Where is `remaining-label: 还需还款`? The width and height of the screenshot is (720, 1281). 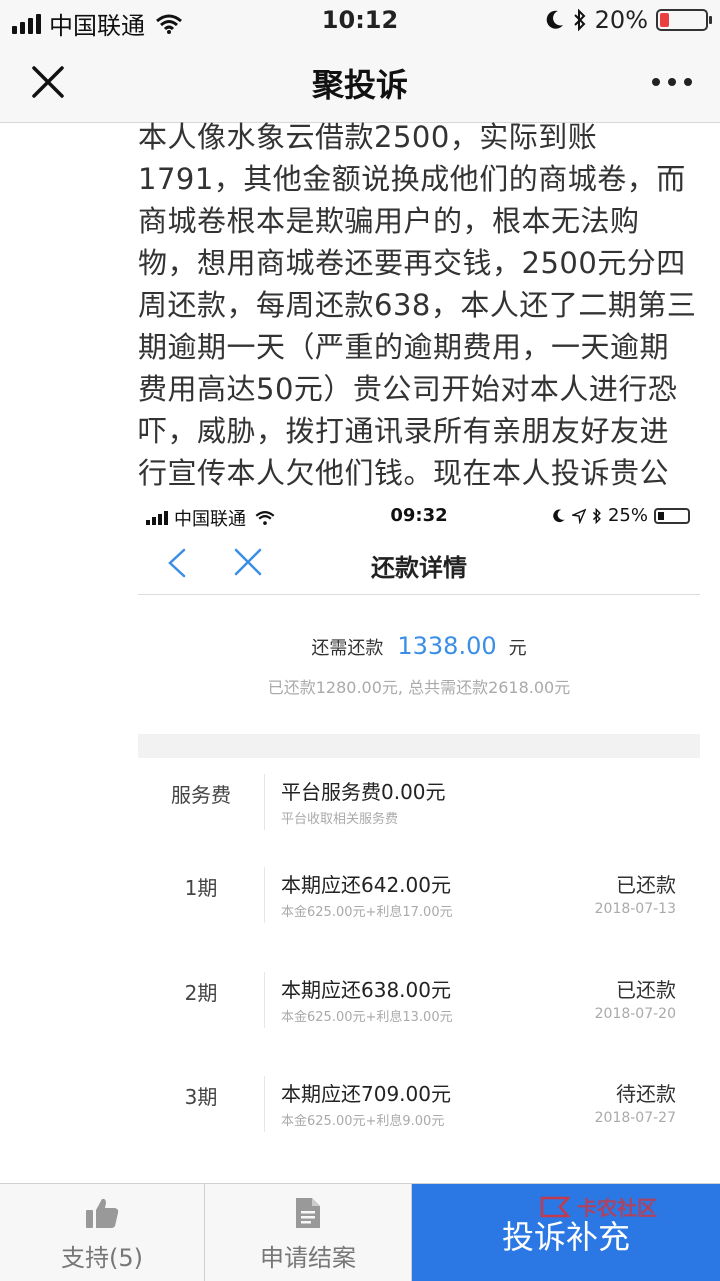 remaining-label: 还需还款 is located at coordinates (347, 648).